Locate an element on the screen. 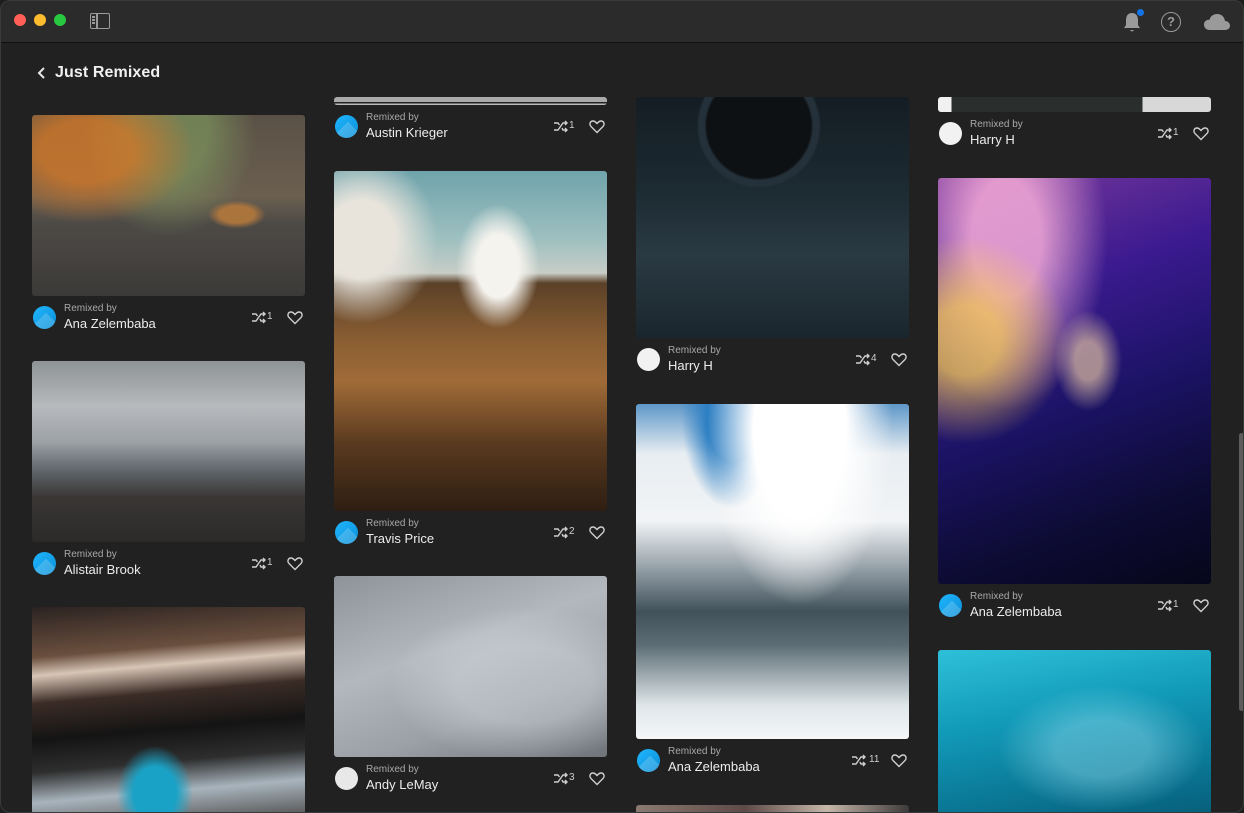  close-window-button is located at coordinates (20, 20).